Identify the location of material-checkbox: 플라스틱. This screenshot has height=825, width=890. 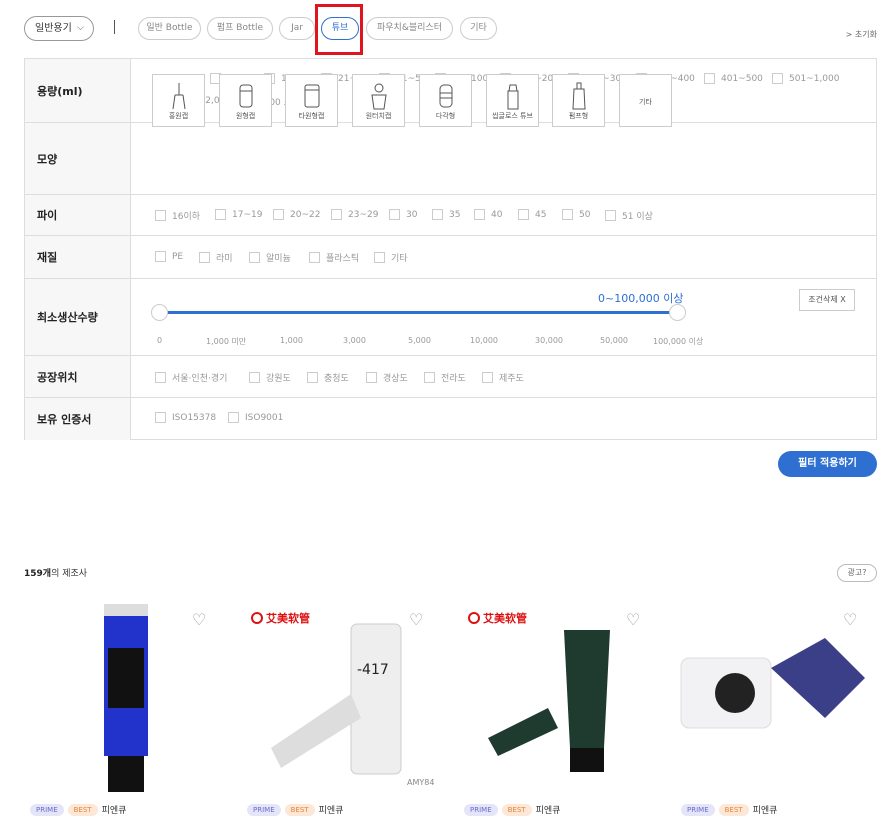
(334, 257).